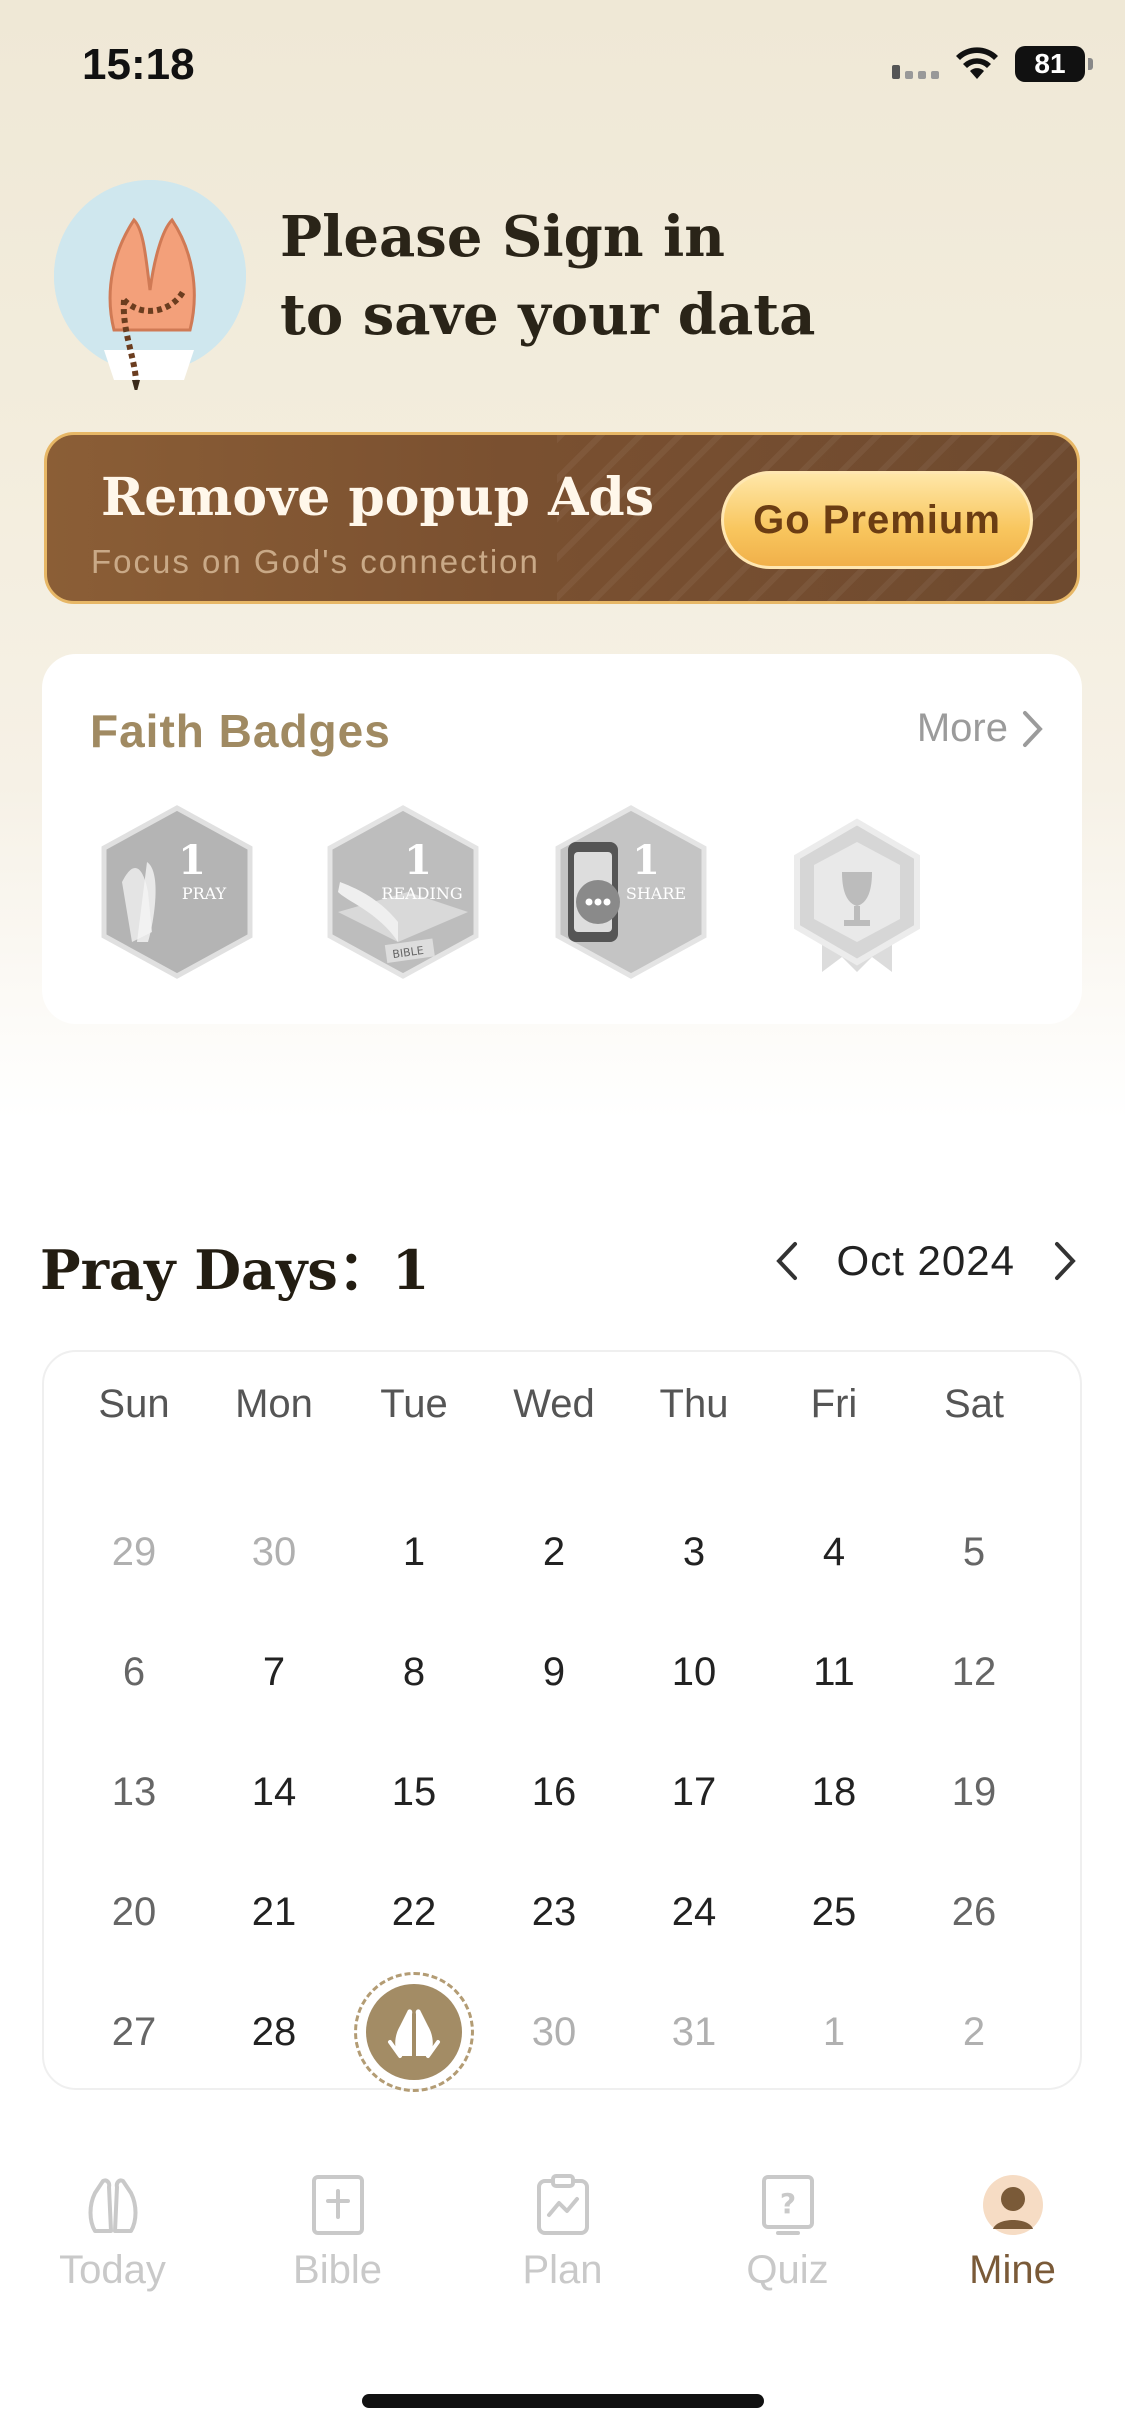 This screenshot has width=1125, height=2436. What do you see at coordinates (421, 893) in the screenshot?
I see `badge-reading-label: READING` at bounding box center [421, 893].